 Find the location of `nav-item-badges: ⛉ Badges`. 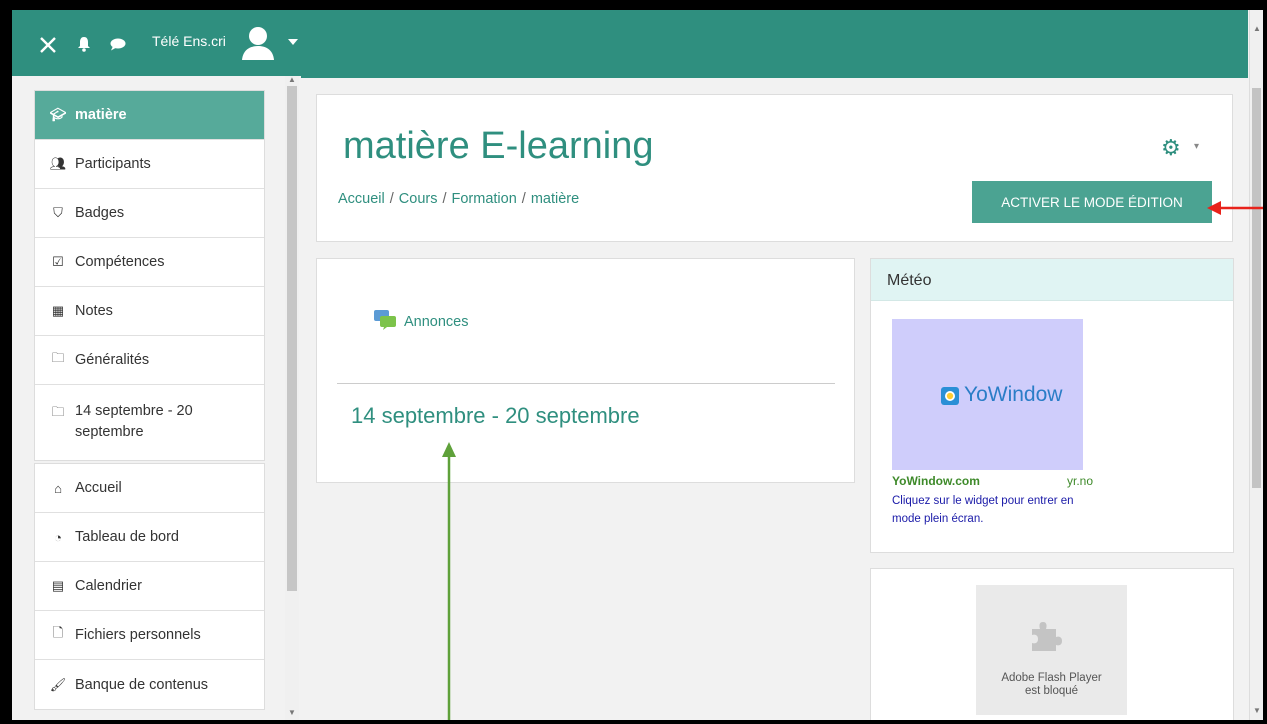

nav-item-badges: ⛉ Badges is located at coordinates (149, 213).